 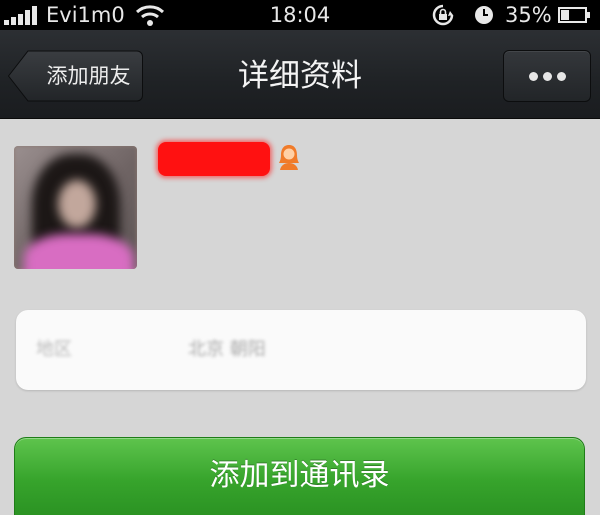 What do you see at coordinates (299, 476) in the screenshot?
I see `add-to-contacts-button: 添加到通讯录` at bounding box center [299, 476].